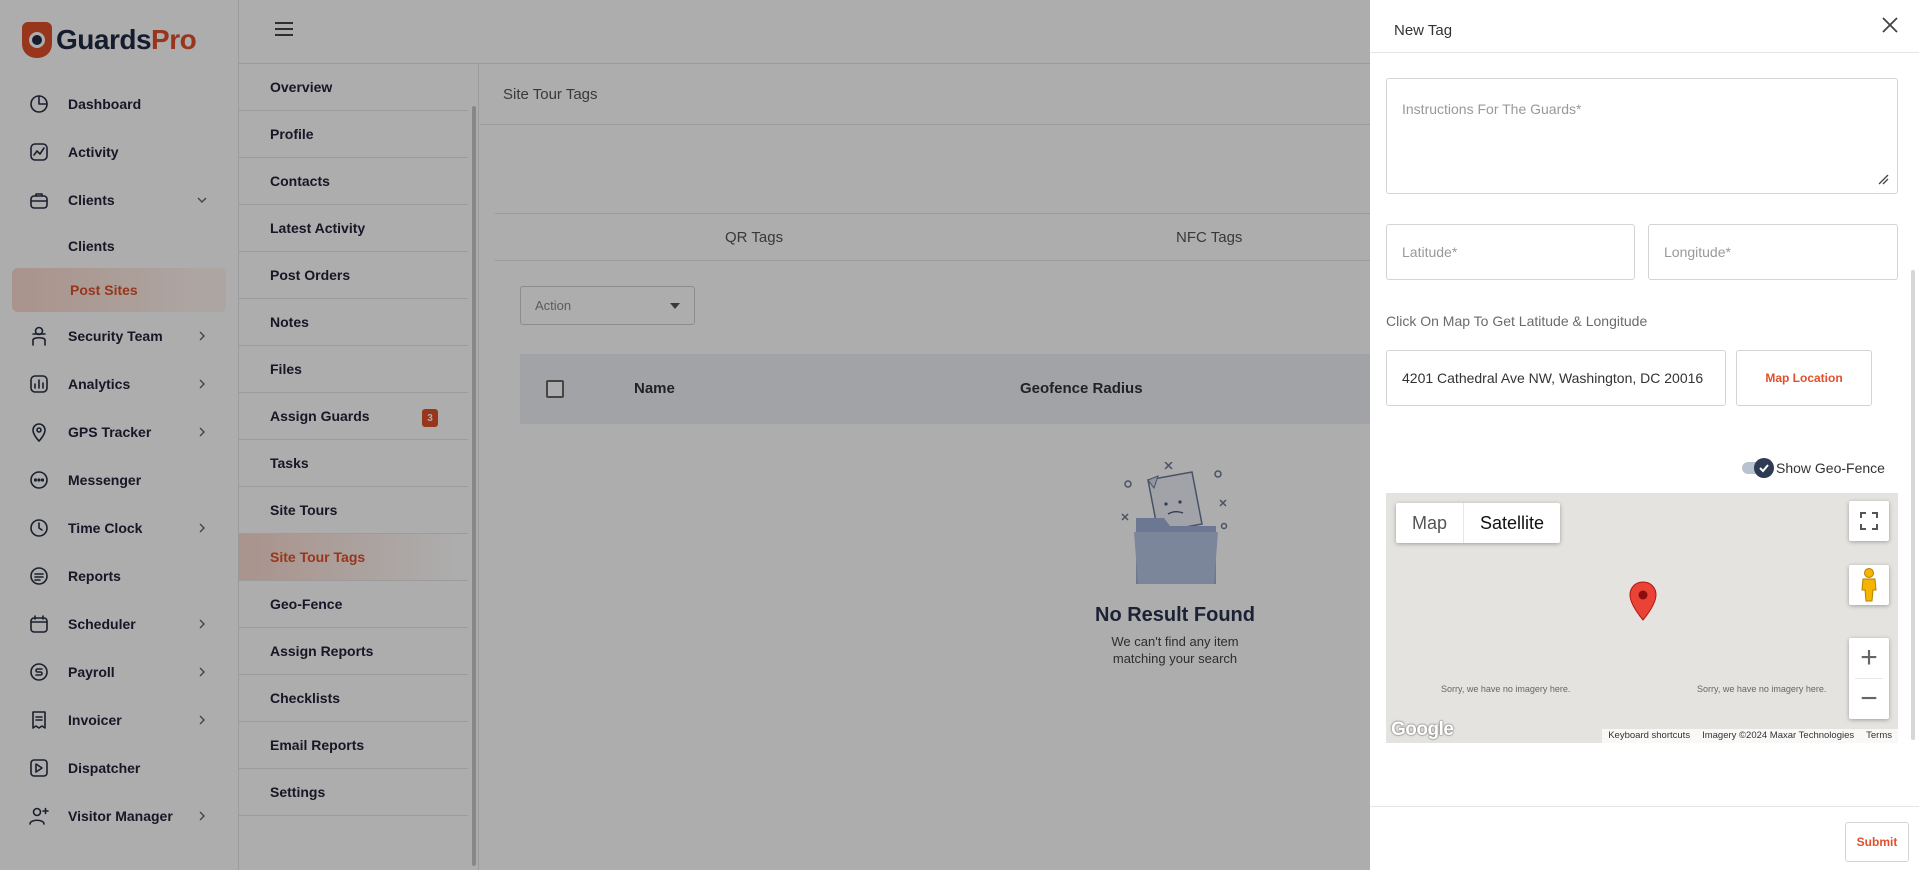 The height and width of the screenshot is (870, 1919). I want to click on map-hint-text: Click On Map To Get Latitude & Longitude, so click(1517, 321).